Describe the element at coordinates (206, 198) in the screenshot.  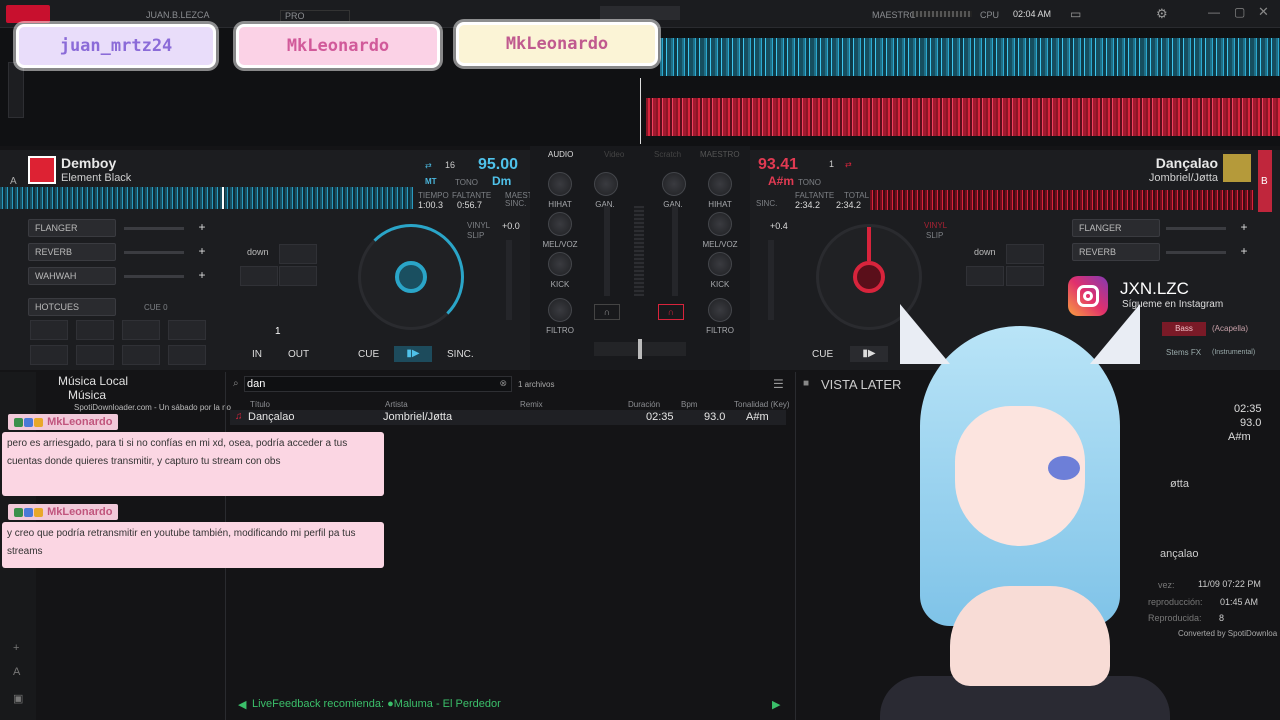
I see `deck-a-overview-waveform` at that location.